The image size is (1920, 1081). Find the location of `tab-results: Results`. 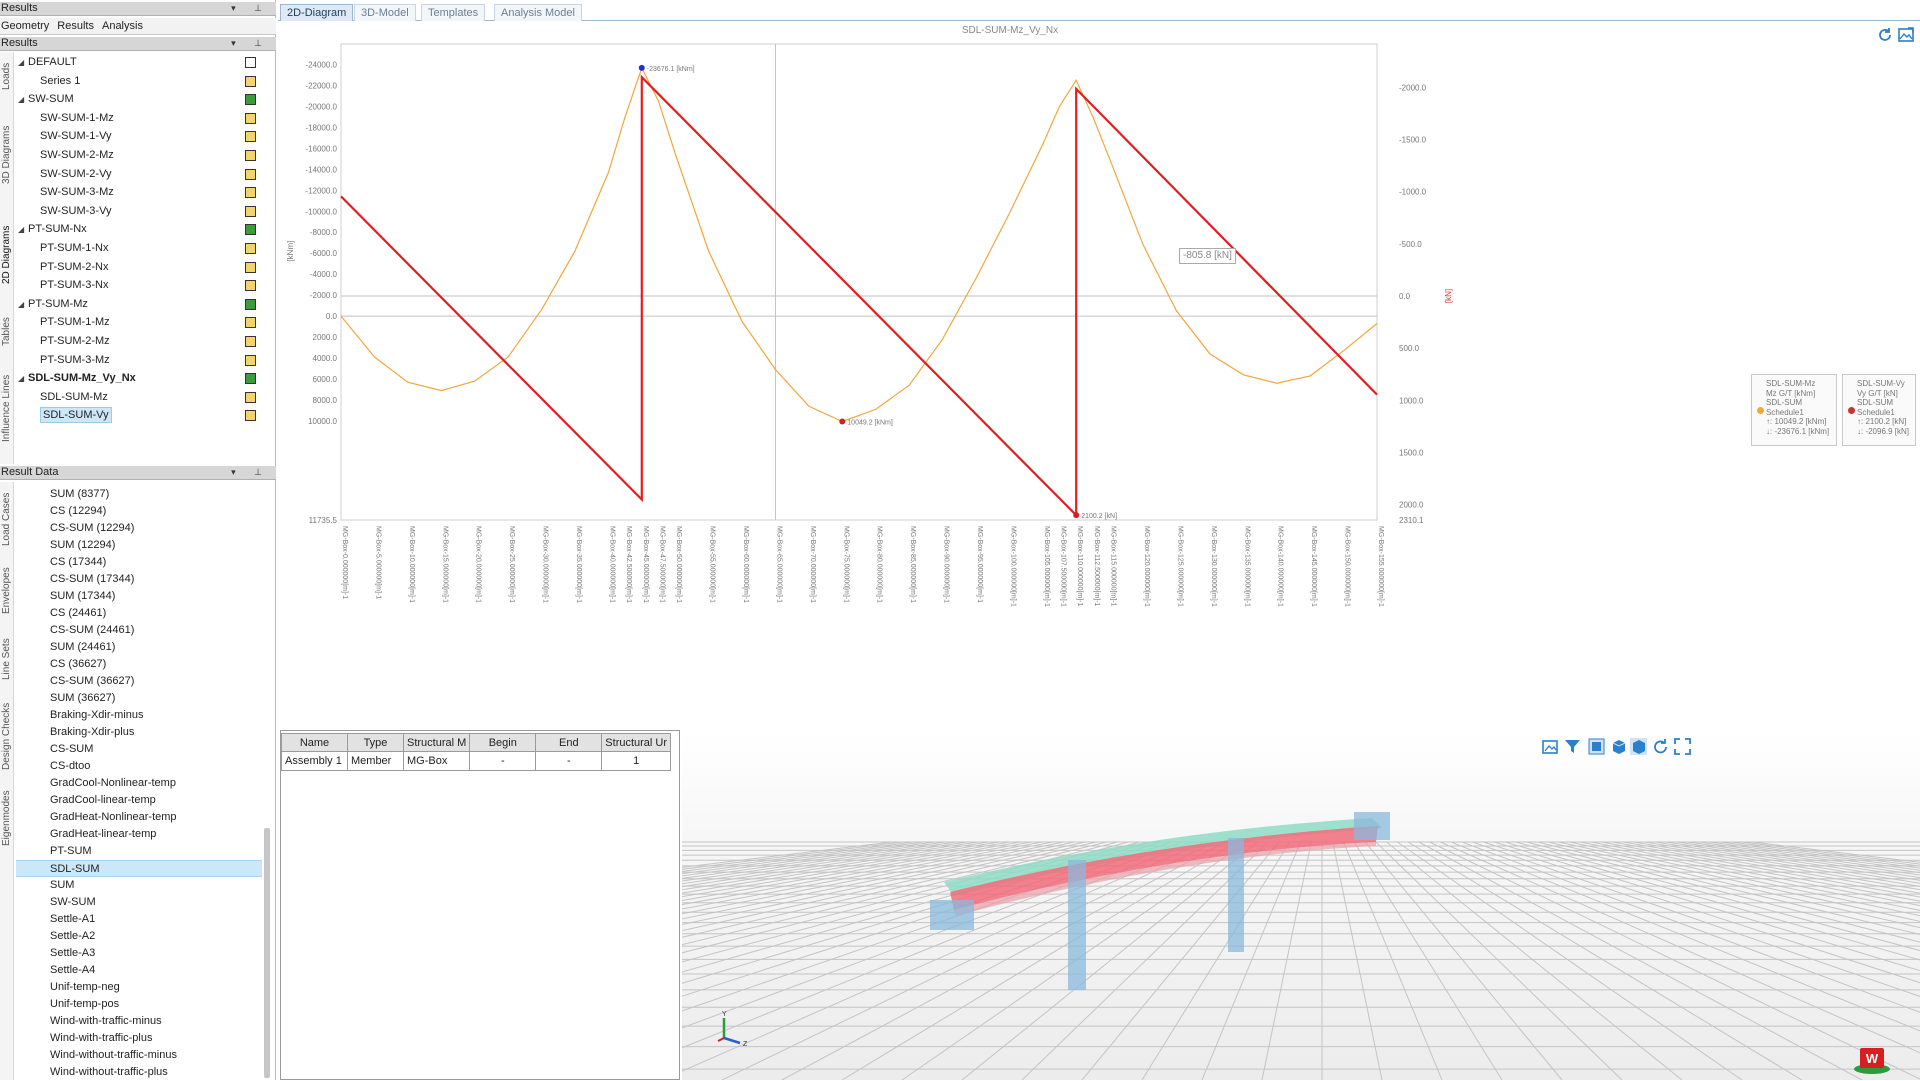

tab-results: Results is located at coordinates (76, 25).